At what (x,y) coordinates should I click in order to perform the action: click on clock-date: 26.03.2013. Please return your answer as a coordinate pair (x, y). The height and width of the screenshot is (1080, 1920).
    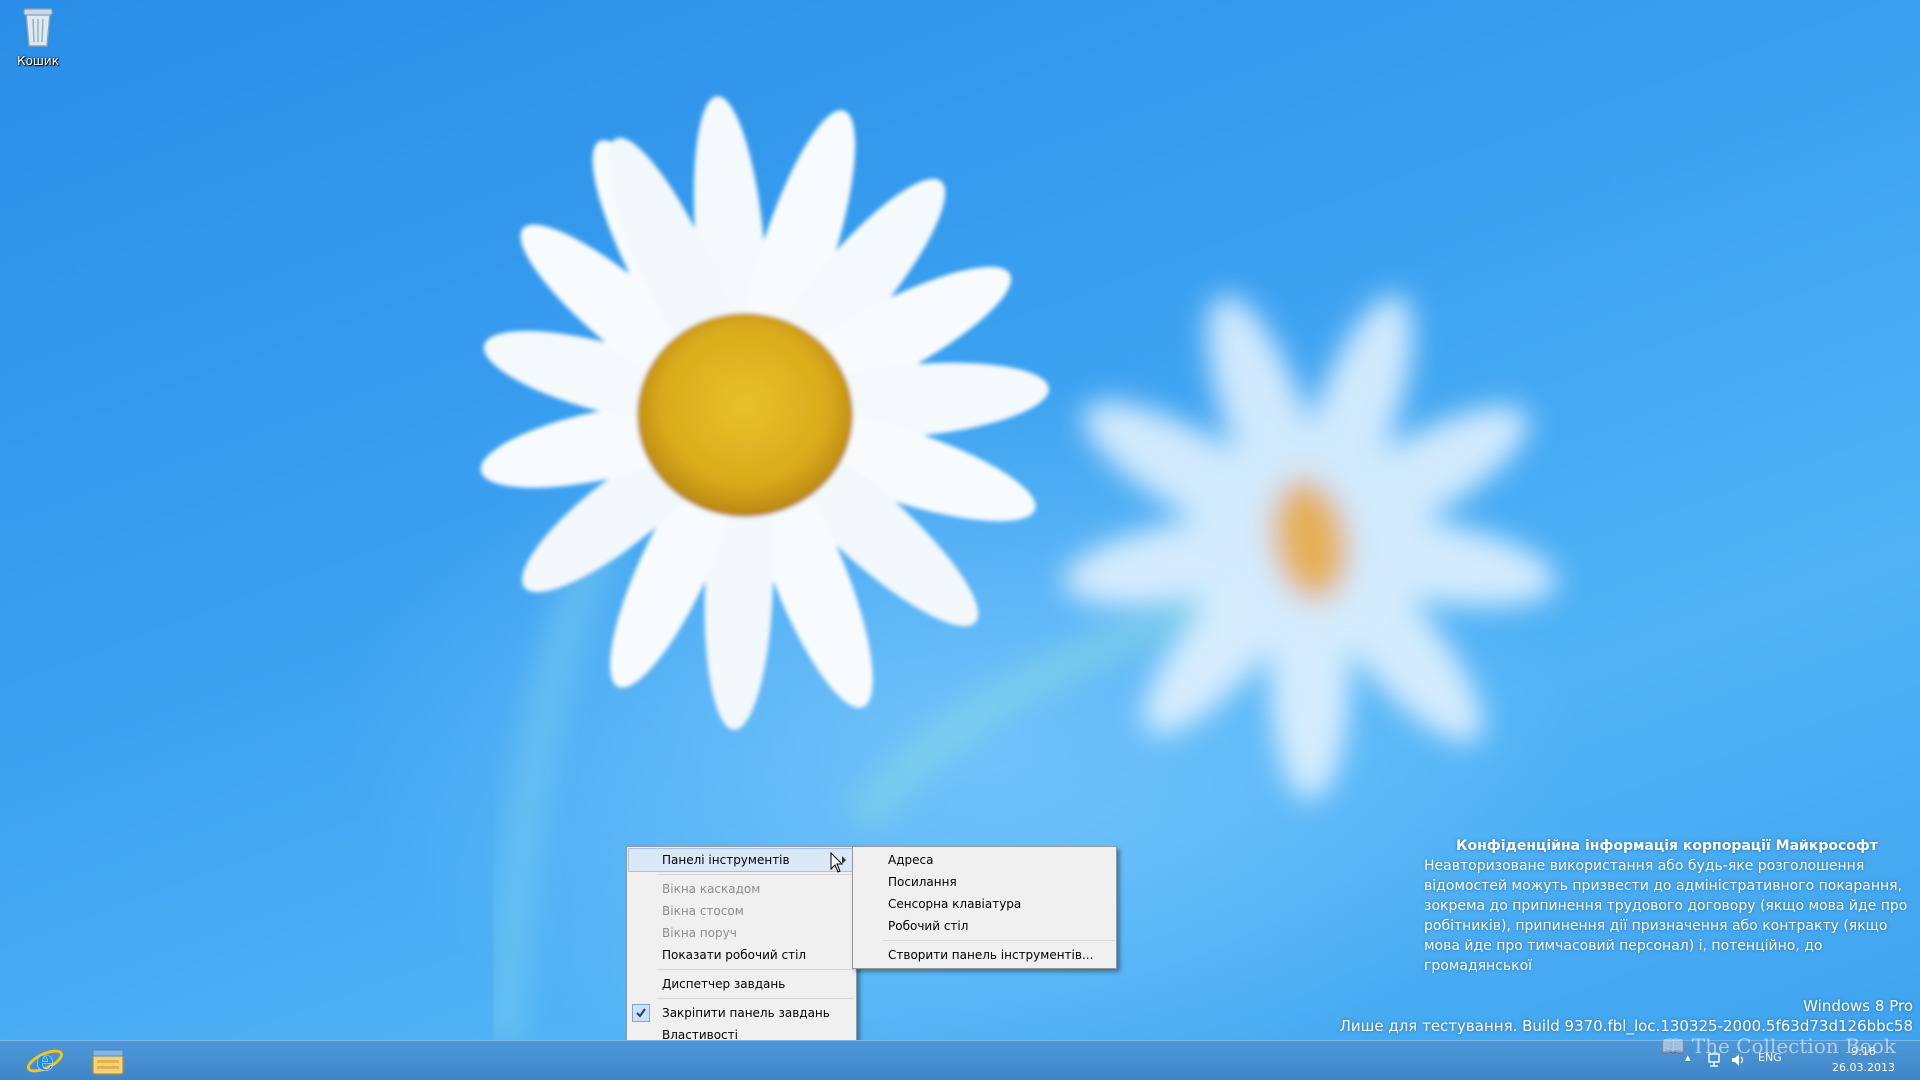
    Looking at the image, I should click on (1863, 1067).